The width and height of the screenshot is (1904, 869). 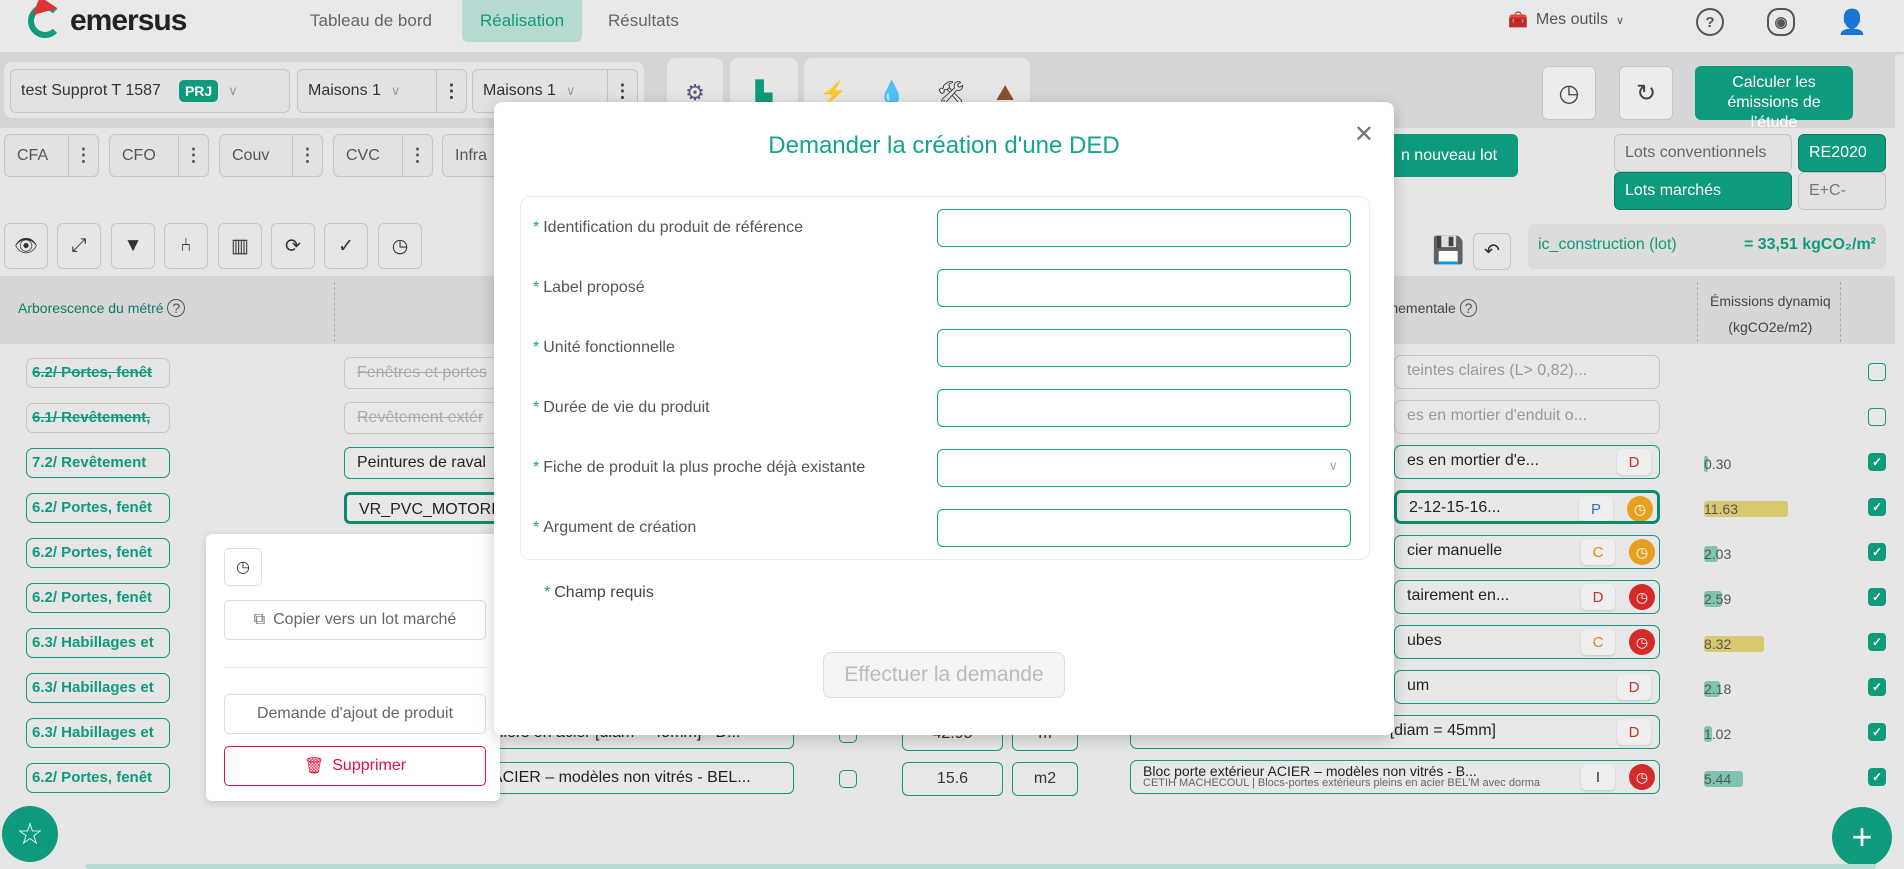 What do you see at coordinates (371, 21) in the screenshot?
I see `nav-dashboard: Tableau de bord` at bounding box center [371, 21].